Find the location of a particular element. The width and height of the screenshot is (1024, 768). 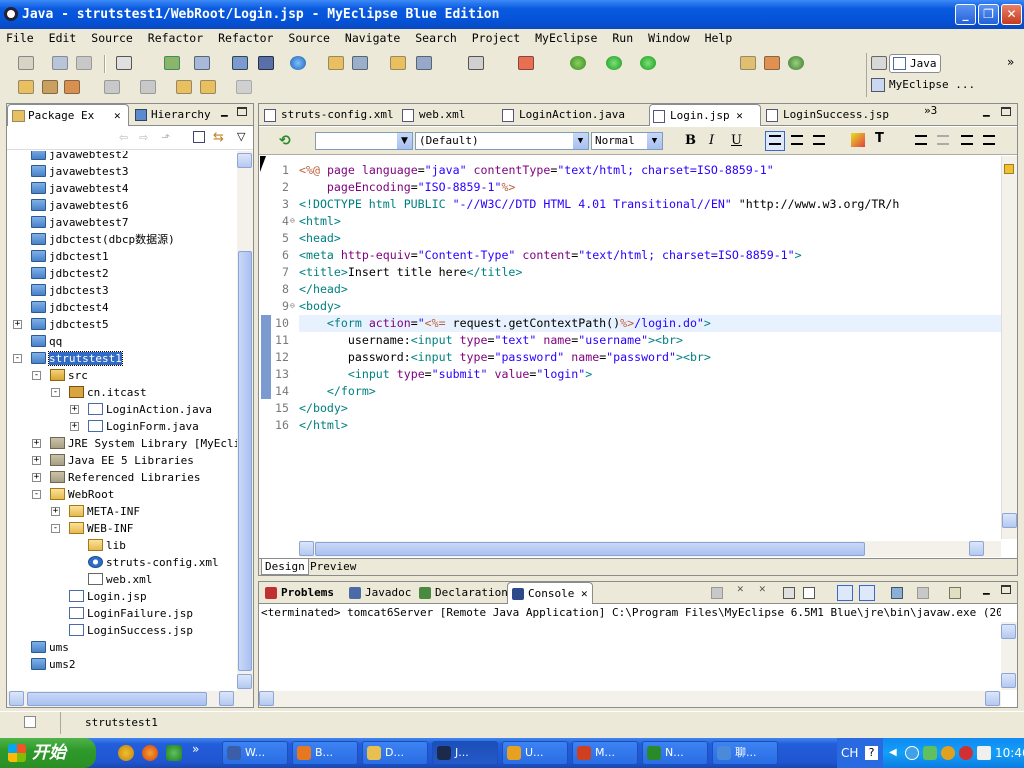

tree-item: cn.itcast is located at coordinates (108, 392).